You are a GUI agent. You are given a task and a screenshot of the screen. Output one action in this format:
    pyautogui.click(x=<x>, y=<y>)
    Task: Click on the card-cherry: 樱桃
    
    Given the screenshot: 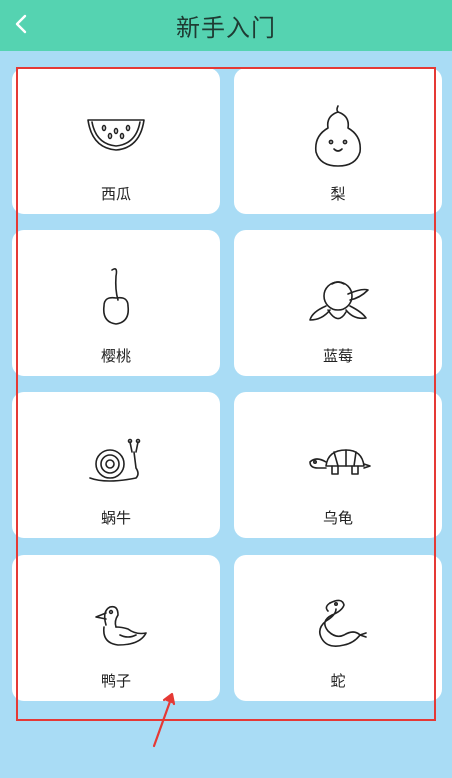 What is the action you would take?
    pyautogui.click(x=116, y=303)
    